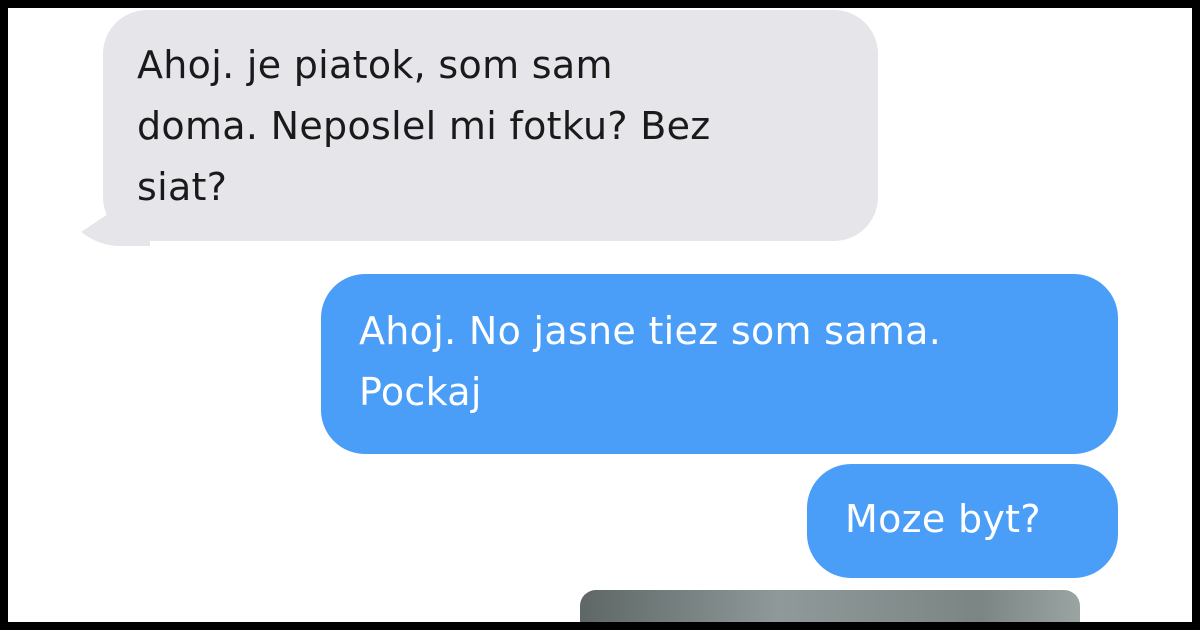 This screenshot has height=630, width=1200. I want to click on photo-attachment-preview, so click(830, 606).